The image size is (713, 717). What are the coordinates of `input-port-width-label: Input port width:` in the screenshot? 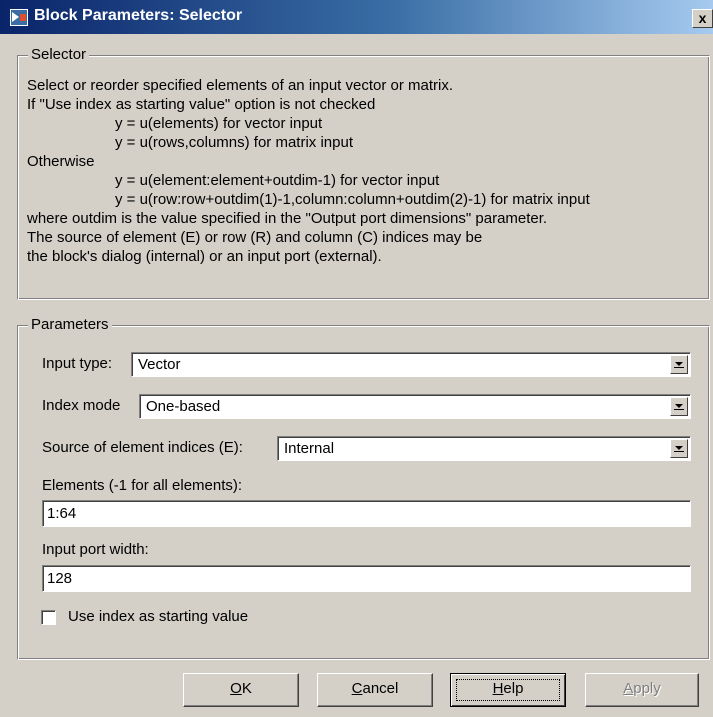 It's located at (95, 549).